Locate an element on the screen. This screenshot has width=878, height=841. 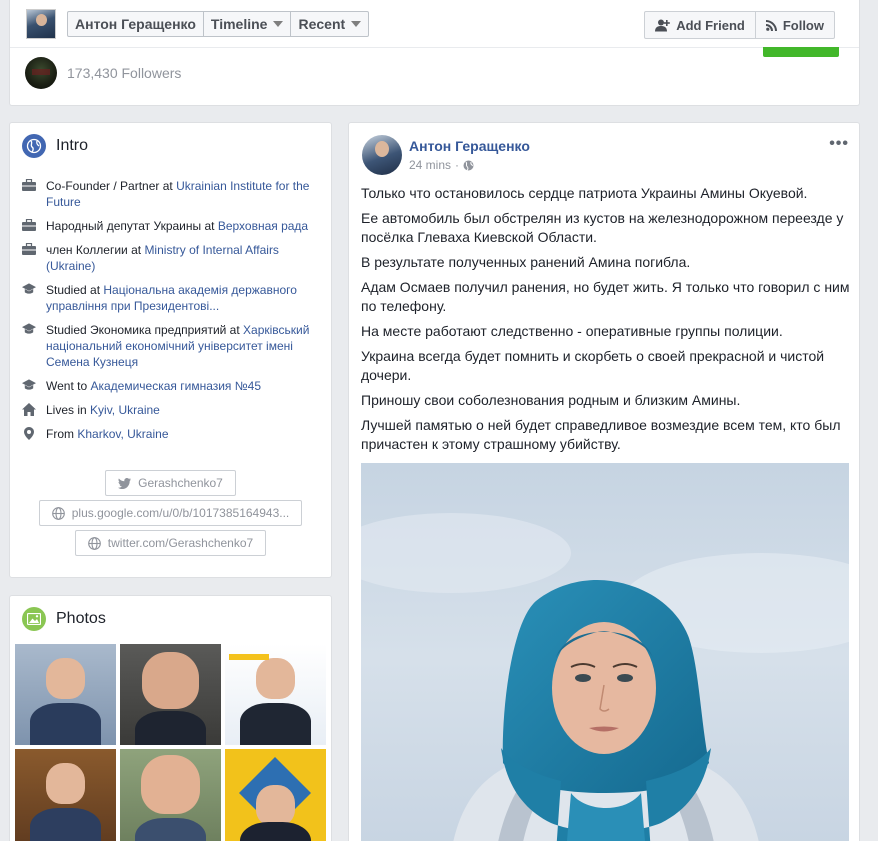
followers-count: 173,430 Followers is located at coordinates (124, 73).